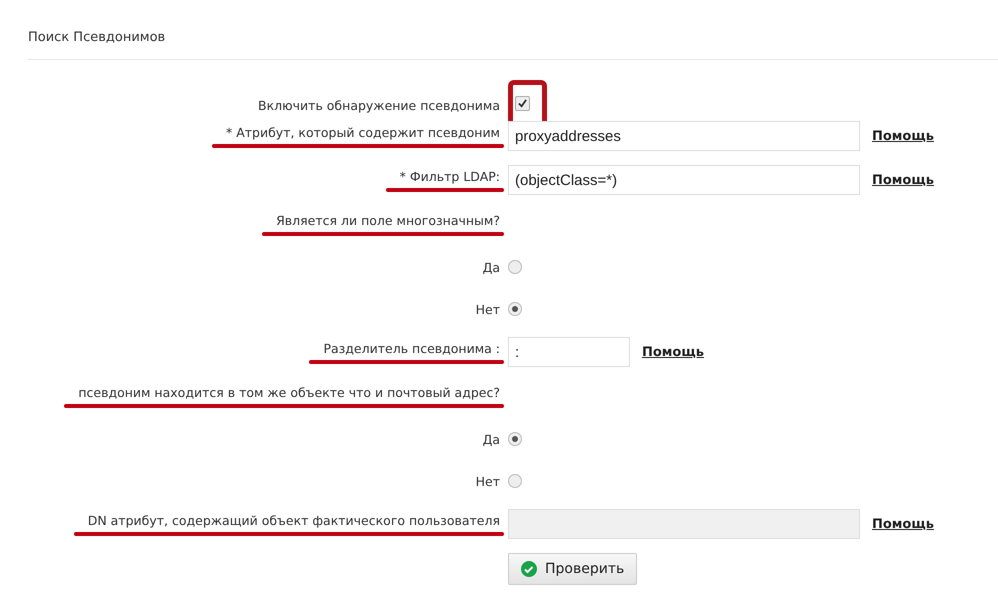  What do you see at coordinates (388, 220) in the screenshot?
I see `field-label: Является ли поле многозначным?` at bounding box center [388, 220].